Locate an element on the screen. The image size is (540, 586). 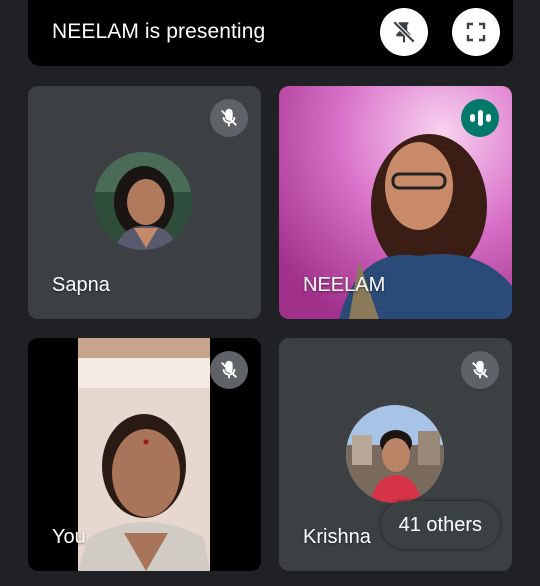
unpin-button is located at coordinates (404, 32).